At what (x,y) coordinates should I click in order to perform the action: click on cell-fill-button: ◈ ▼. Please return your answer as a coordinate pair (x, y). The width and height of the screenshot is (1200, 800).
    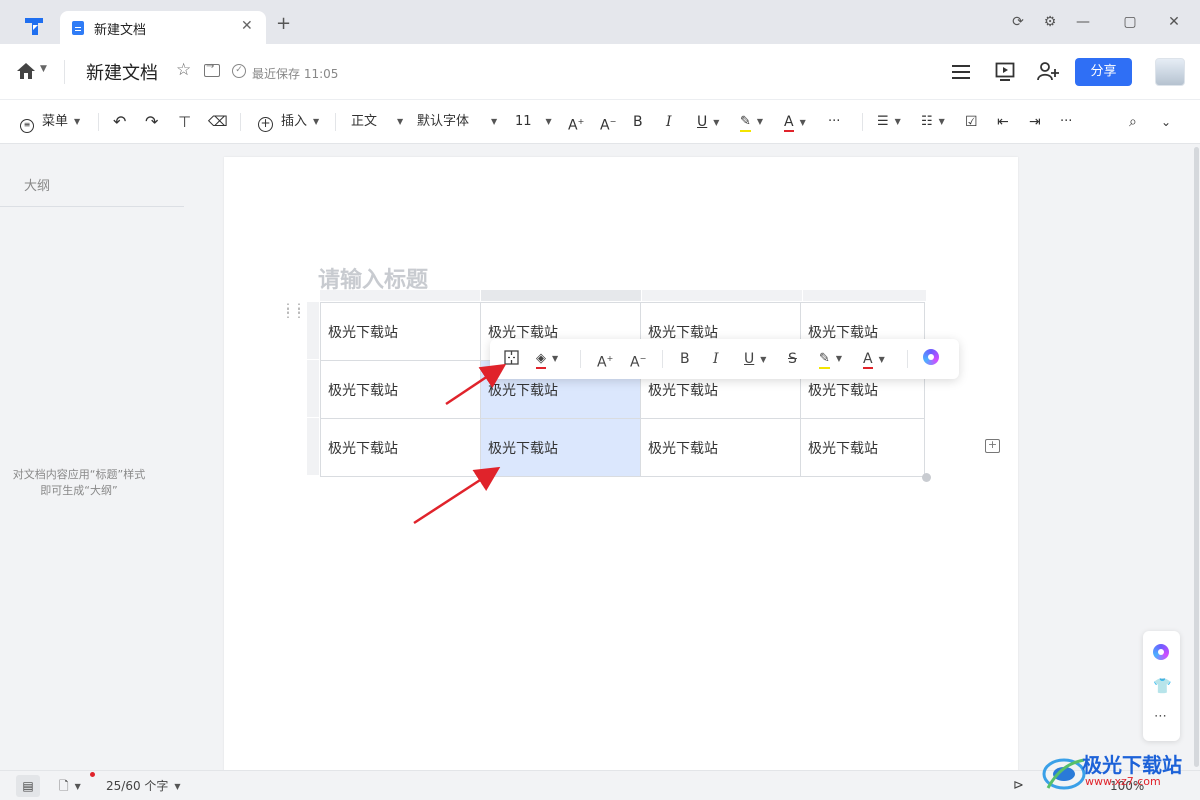
    Looking at the image, I should click on (547, 359).